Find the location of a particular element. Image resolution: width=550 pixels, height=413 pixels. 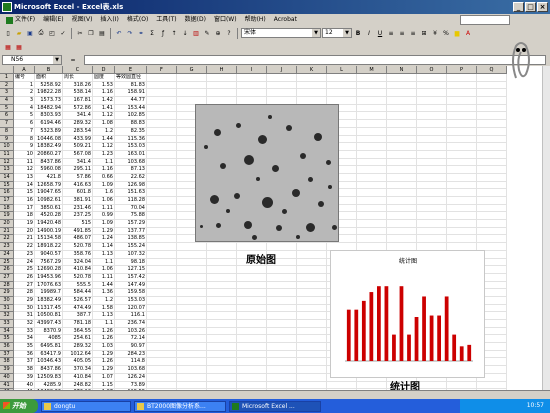

table-cell: 7567.29 is located at coordinates (49, 262).